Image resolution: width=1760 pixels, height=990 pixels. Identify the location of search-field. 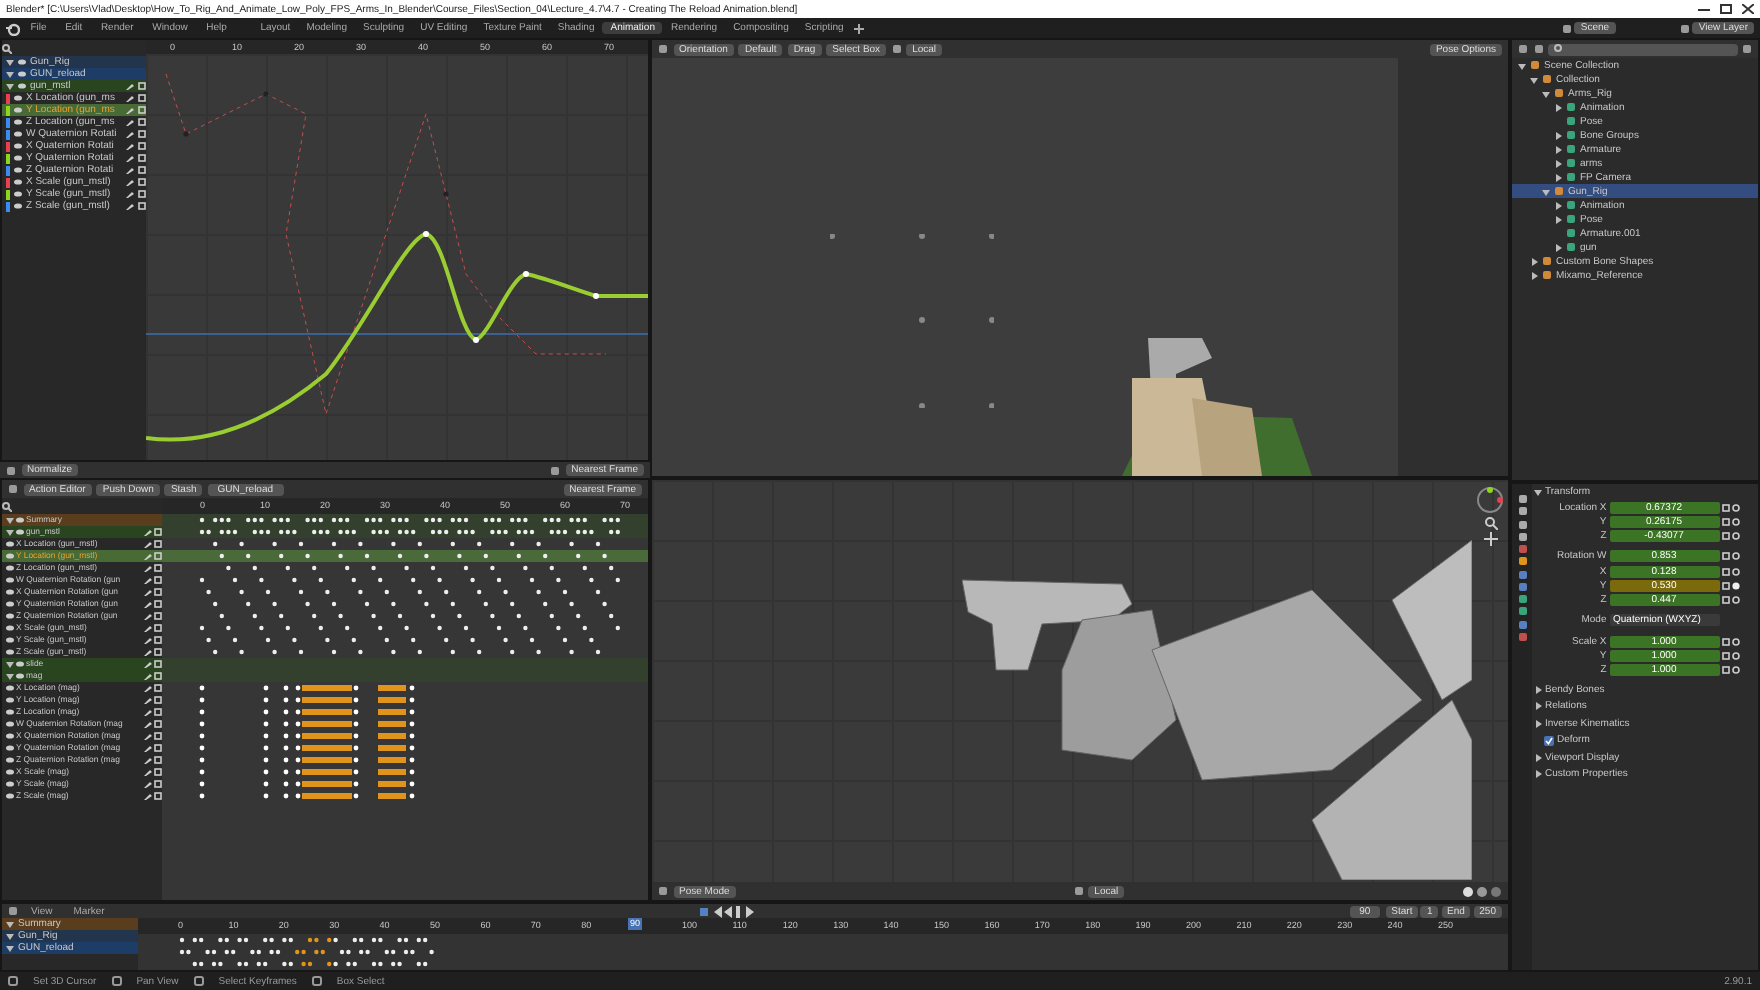
(1642, 49).